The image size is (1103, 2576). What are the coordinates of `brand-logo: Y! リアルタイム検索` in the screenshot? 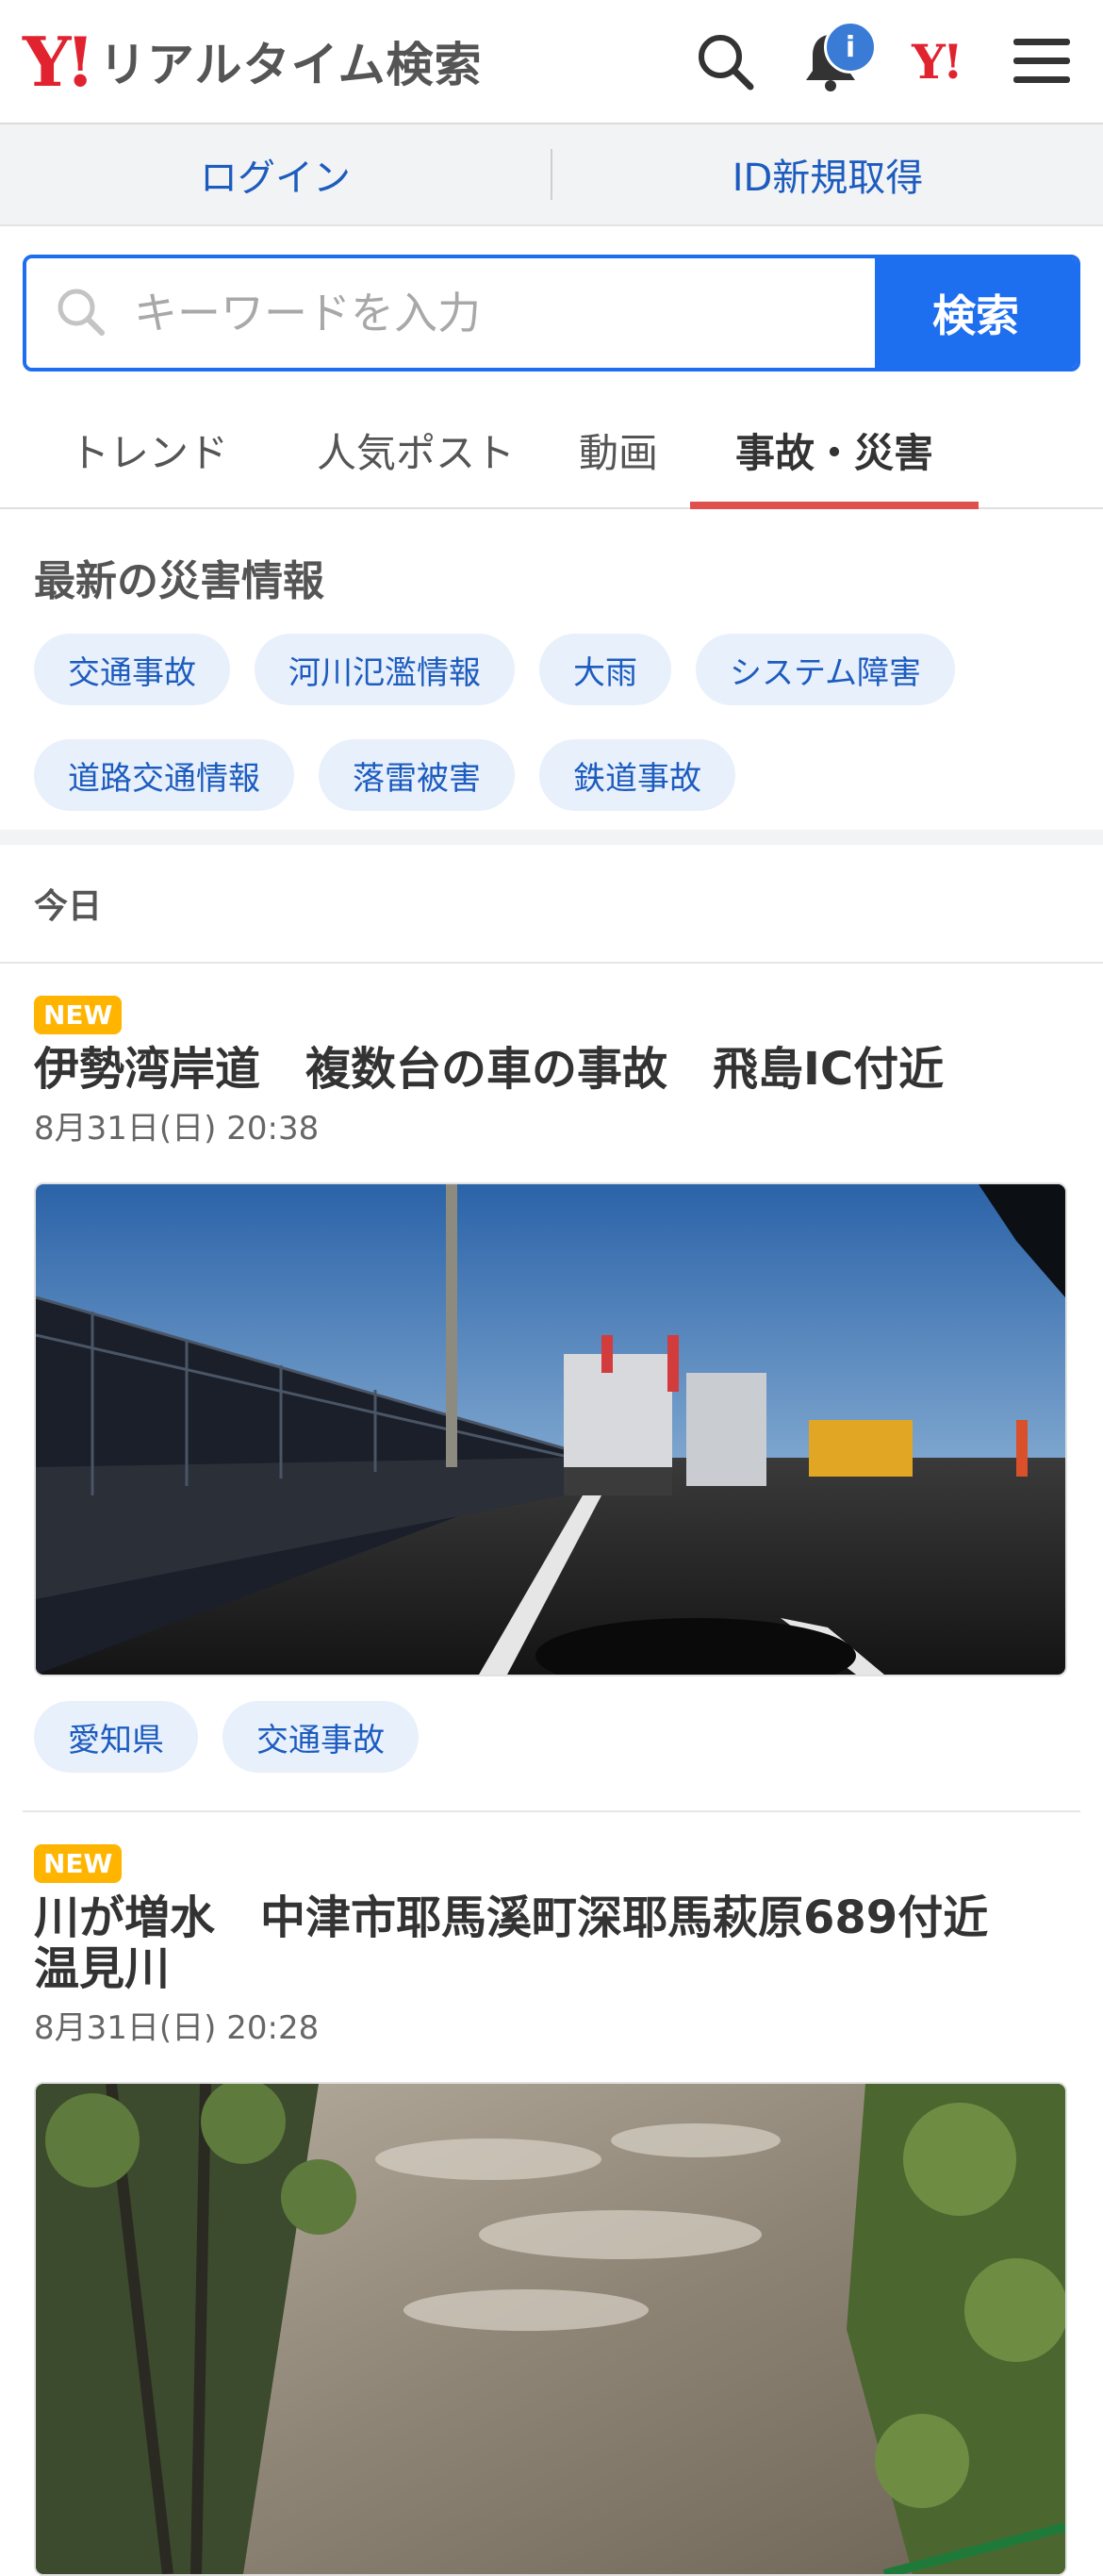 It's located at (253, 62).